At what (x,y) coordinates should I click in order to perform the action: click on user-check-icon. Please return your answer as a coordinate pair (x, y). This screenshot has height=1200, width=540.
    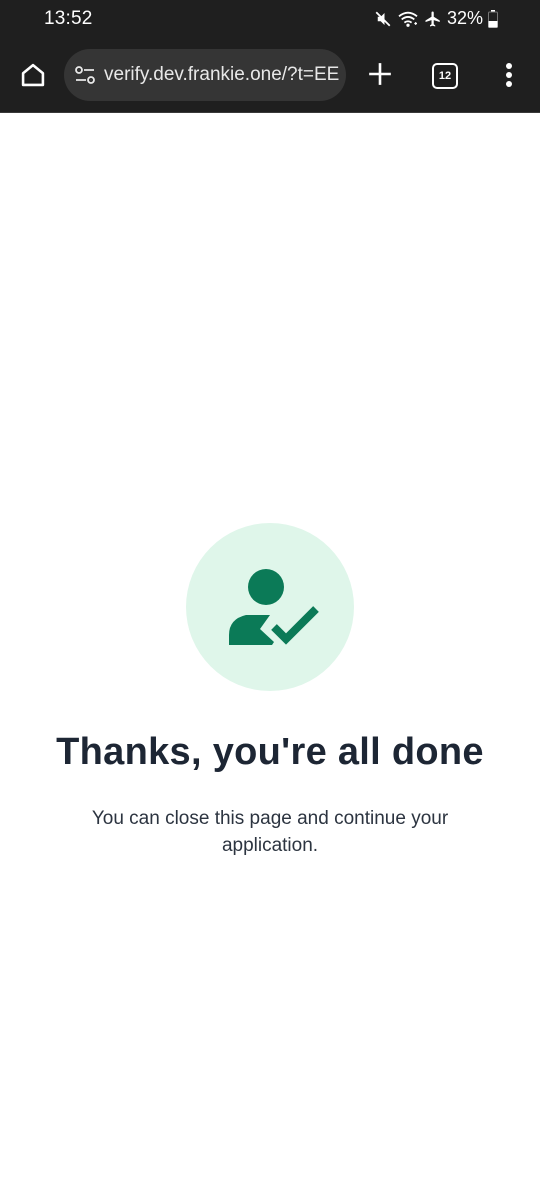
    Looking at the image, I should click on (274, 607).